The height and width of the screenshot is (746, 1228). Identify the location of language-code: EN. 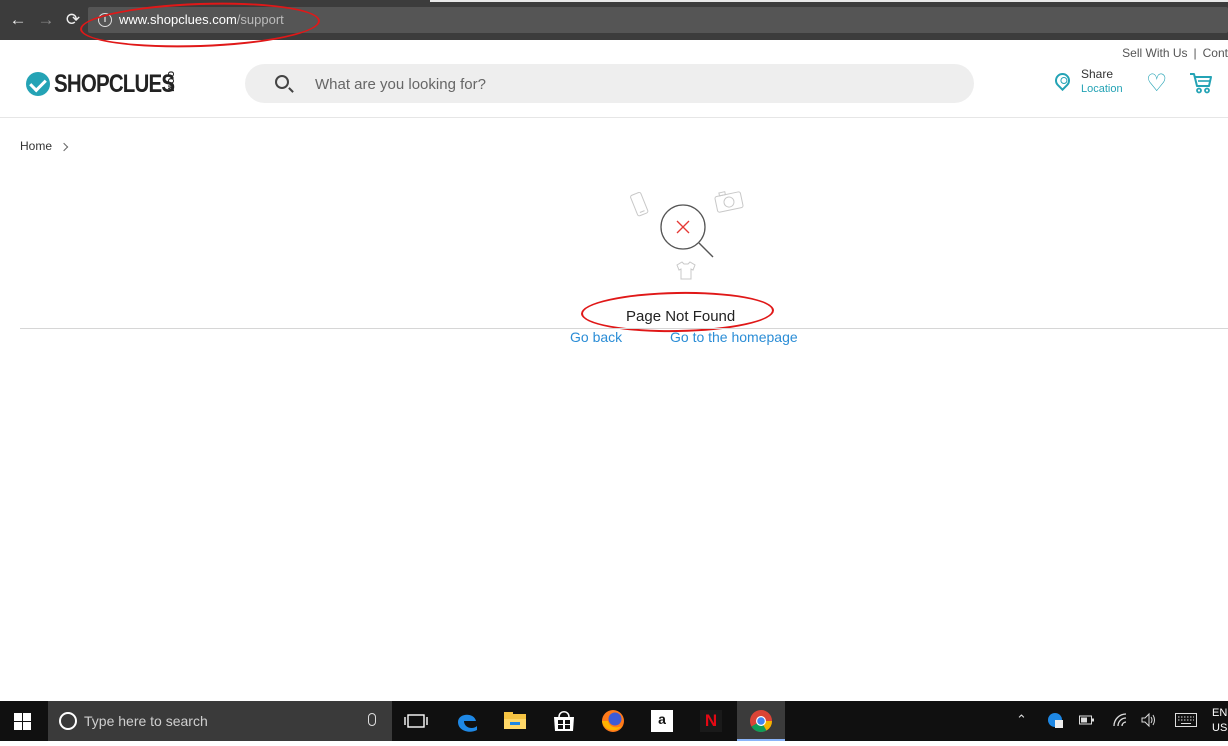
(1220, 713).